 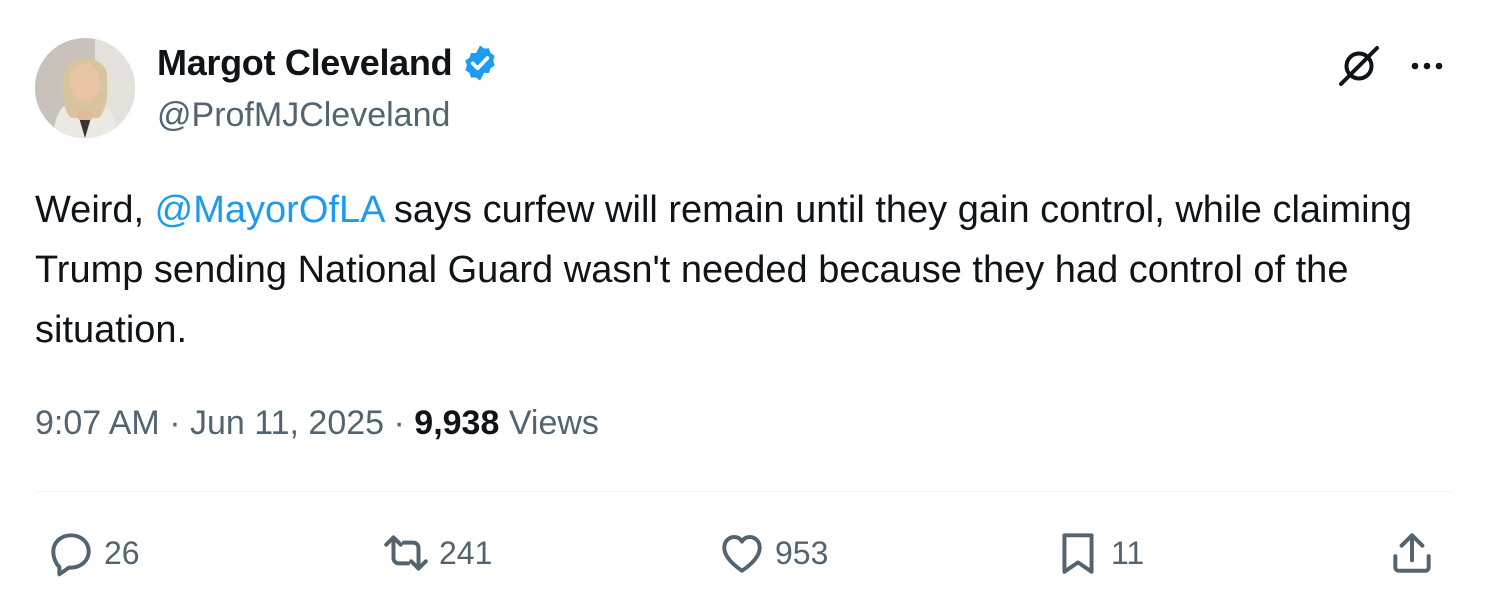 I want to click on tweet-time: 9:07 AM, so click(x=97, y=423).